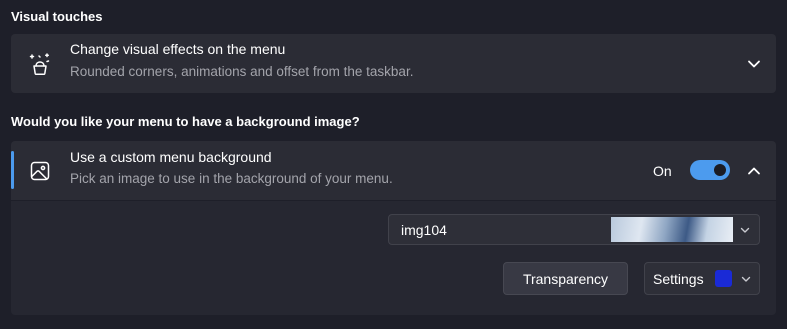 The image size is (787, 329). What do you see at coordinates (40, 64) in the screenshot?
I see `sparkle-effects-icon` at bounding box center [40, 64].